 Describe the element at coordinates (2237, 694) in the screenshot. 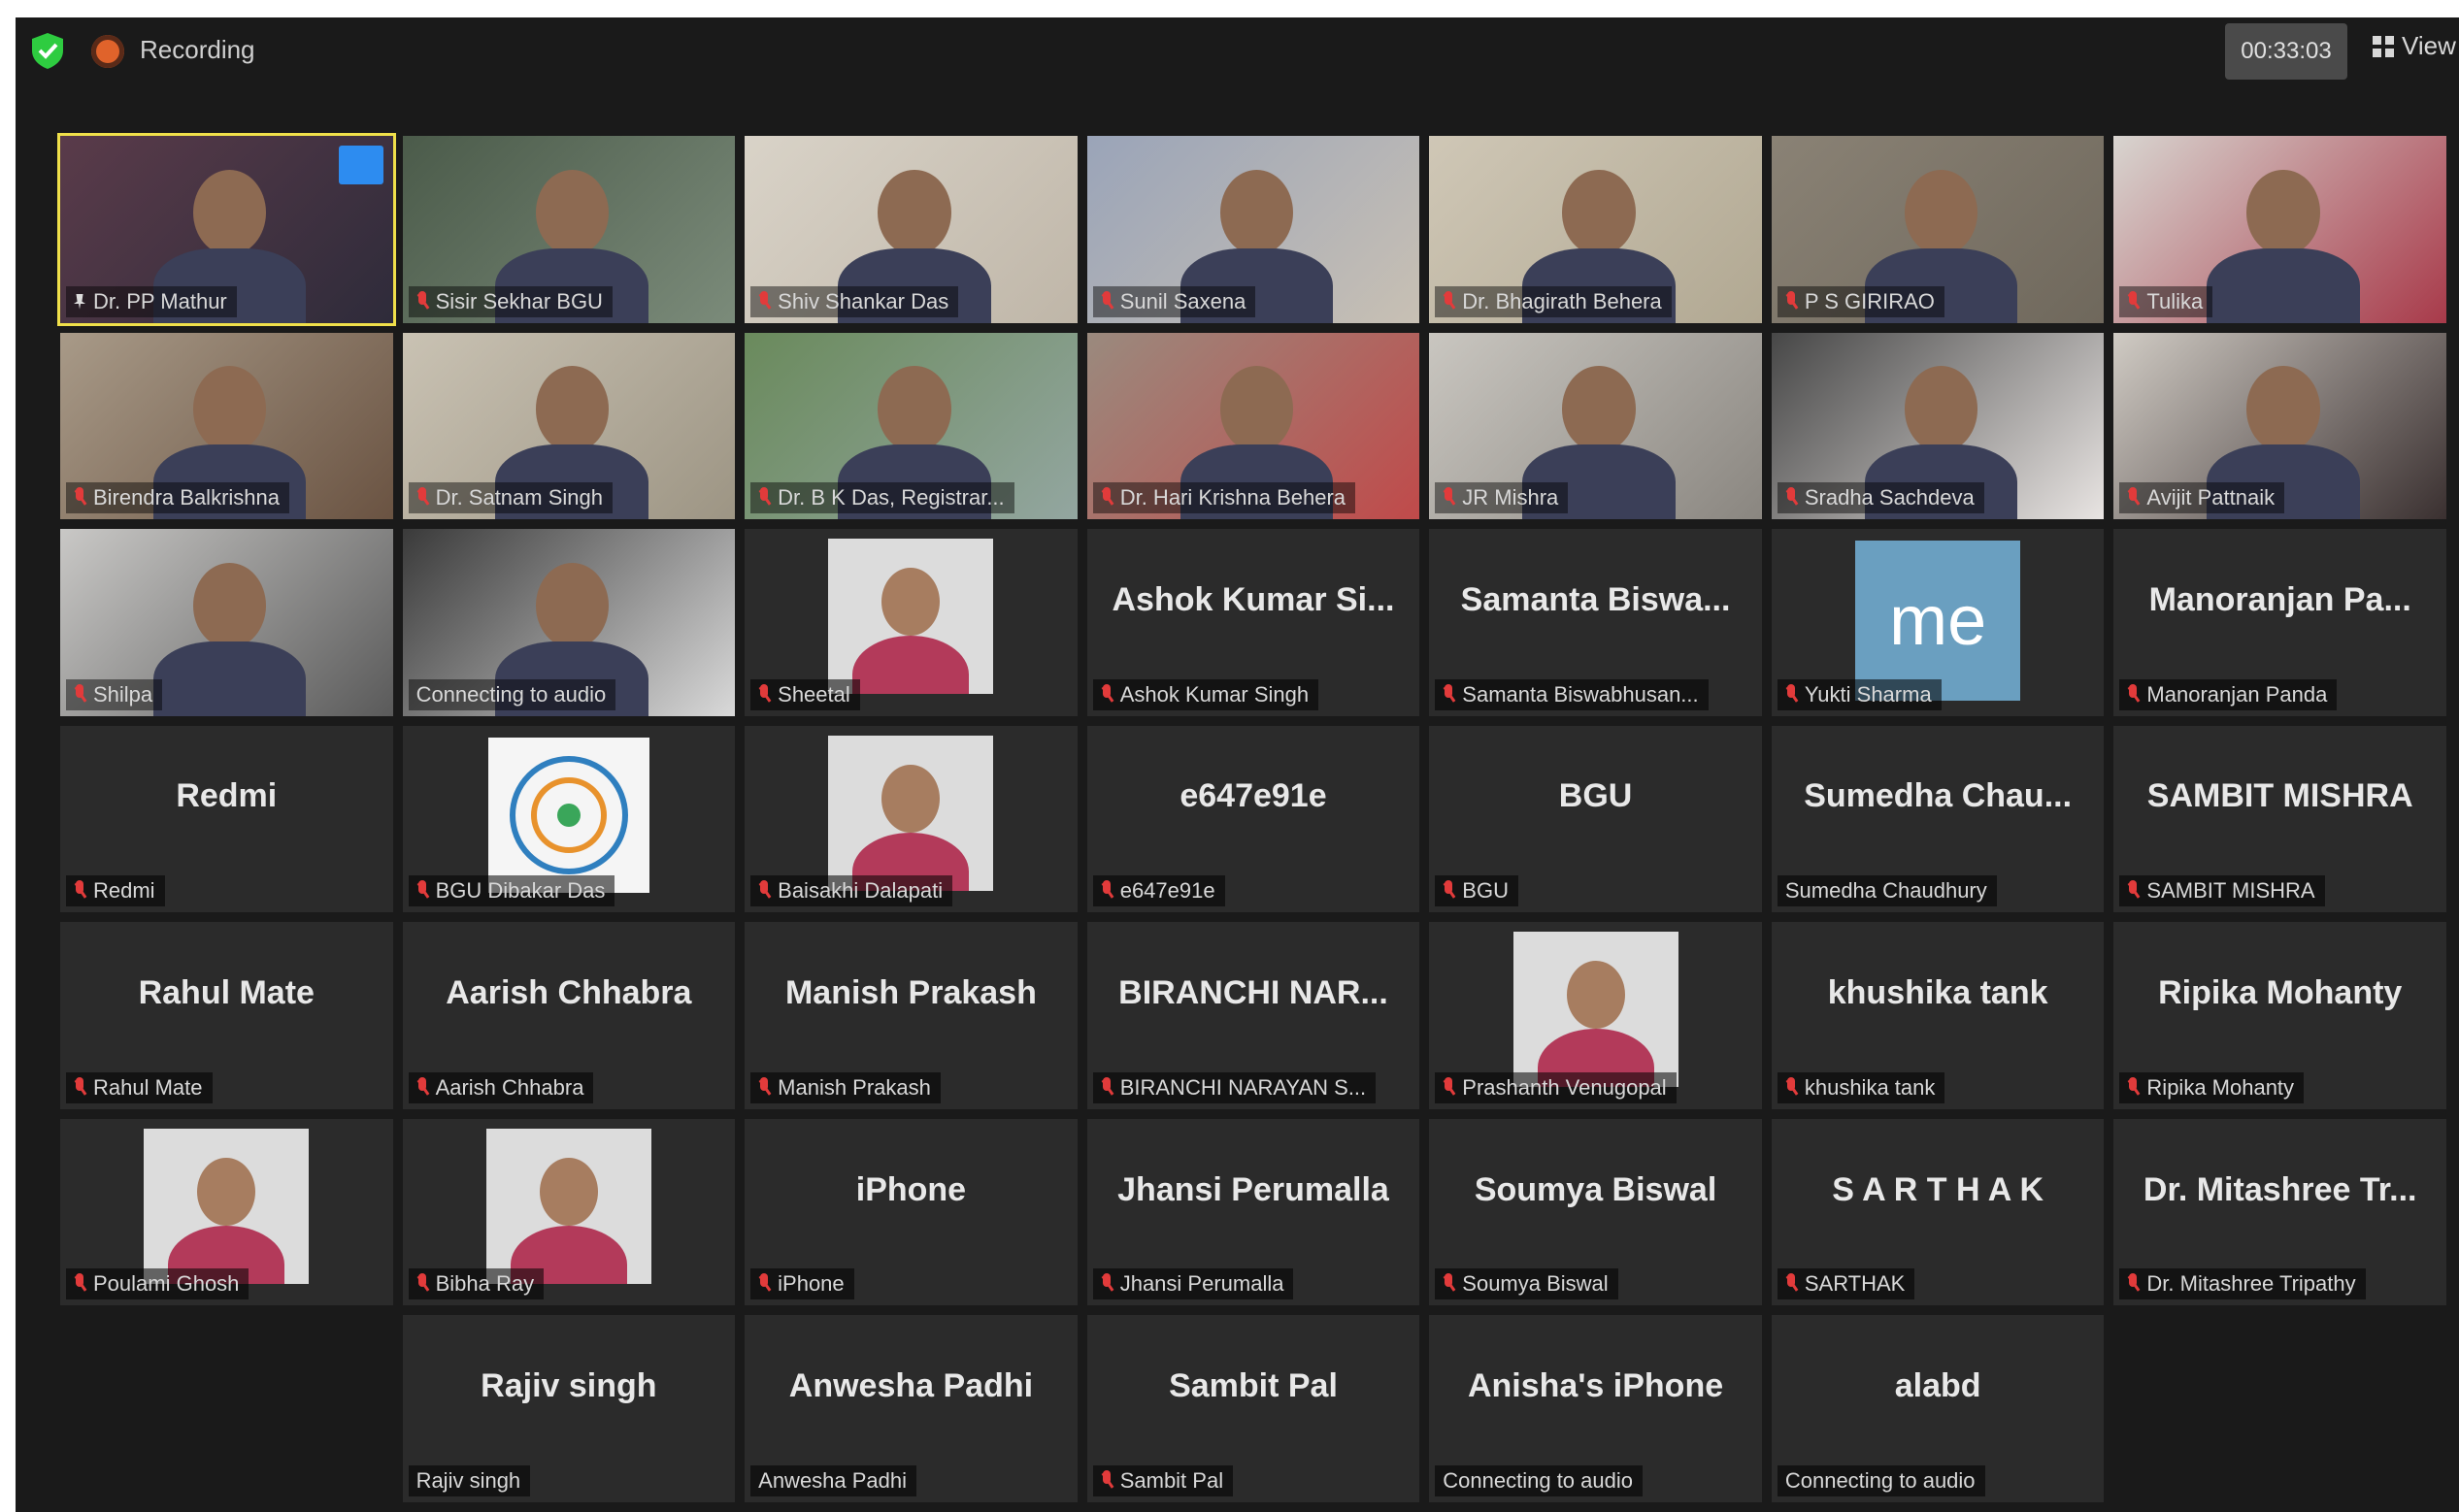

I see `participant-name-label: Manoranjan Panda` at that location.